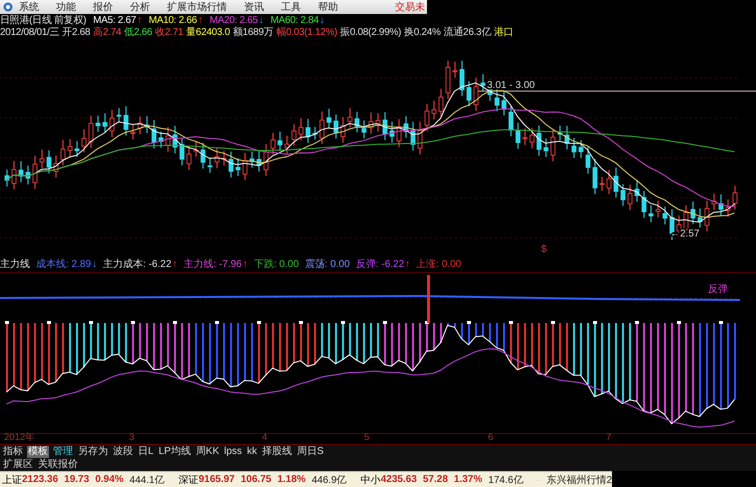  I want to click on toolbar-tab: 另存为, so click(93, 452).